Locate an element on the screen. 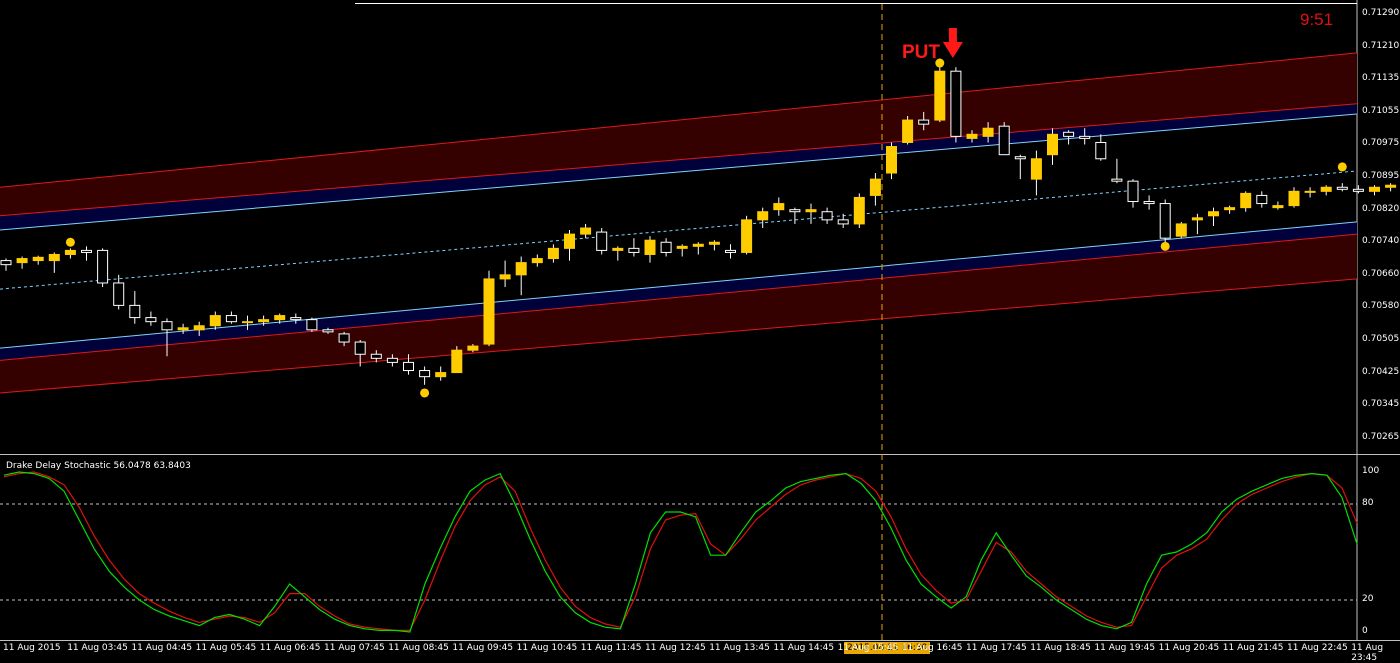 Image resolution: width=1400 pixels, height=663 pixels. price-tick-label: 0.71210 is located at coordinates (1381, 45).